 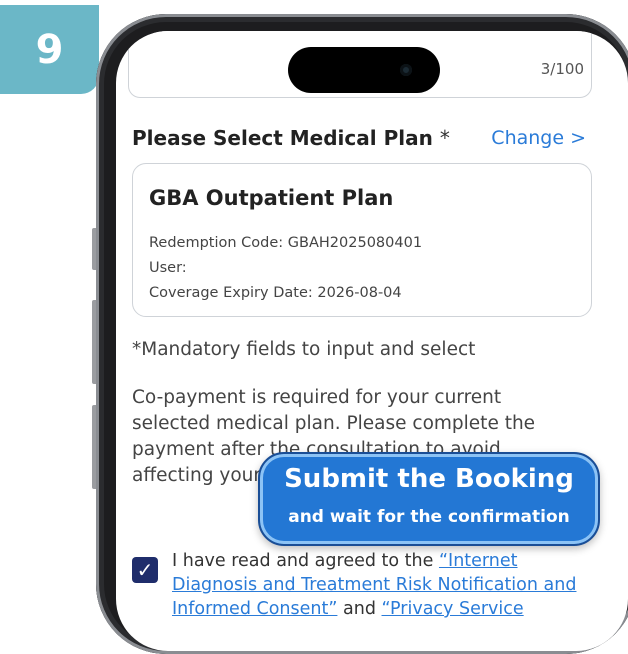 What do you see at coordinates (562, 69) in the screenshot?
I see `character-counter: 3/100` at bounding box center [562, 69].